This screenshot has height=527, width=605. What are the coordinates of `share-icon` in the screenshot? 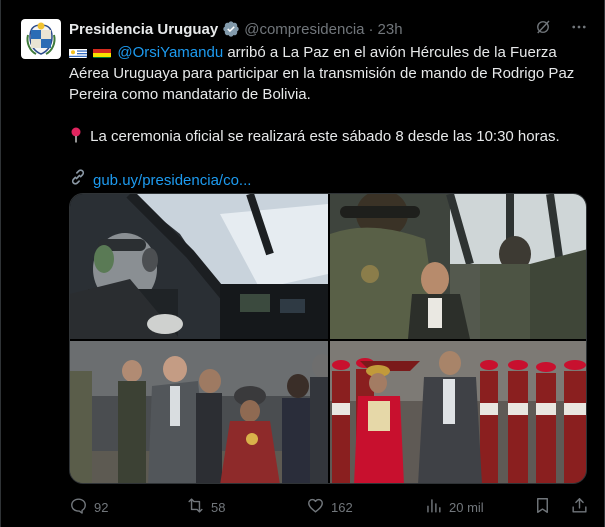 It's located at (579, 507).